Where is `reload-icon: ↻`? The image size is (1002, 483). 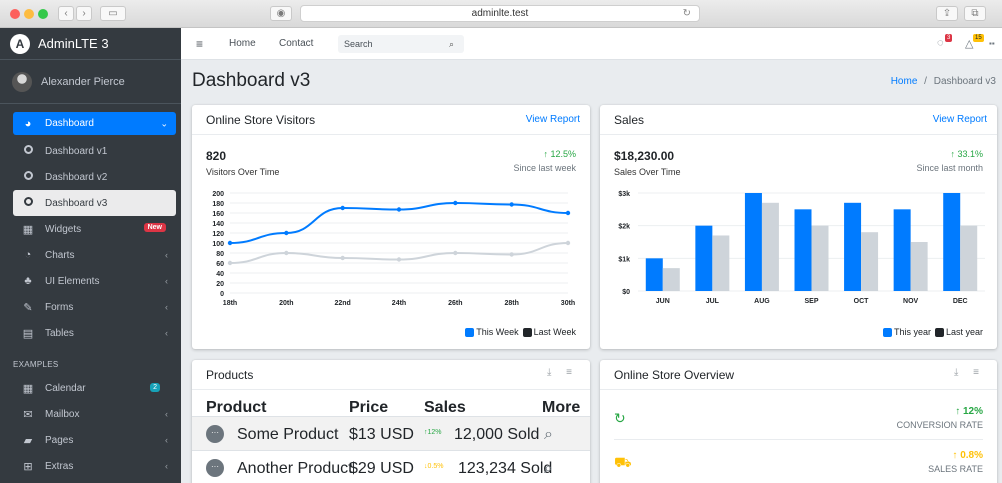
reload-icon: ↻ is located at coordinates (687, 13).